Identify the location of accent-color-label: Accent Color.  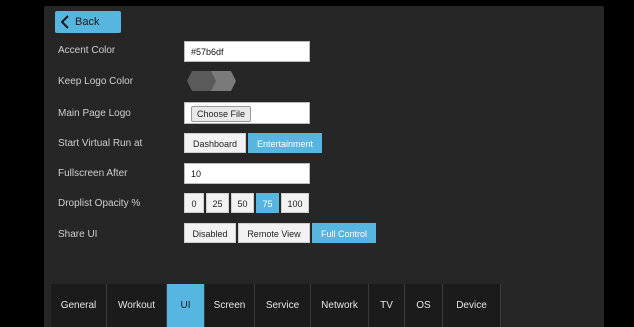
(87, 50).